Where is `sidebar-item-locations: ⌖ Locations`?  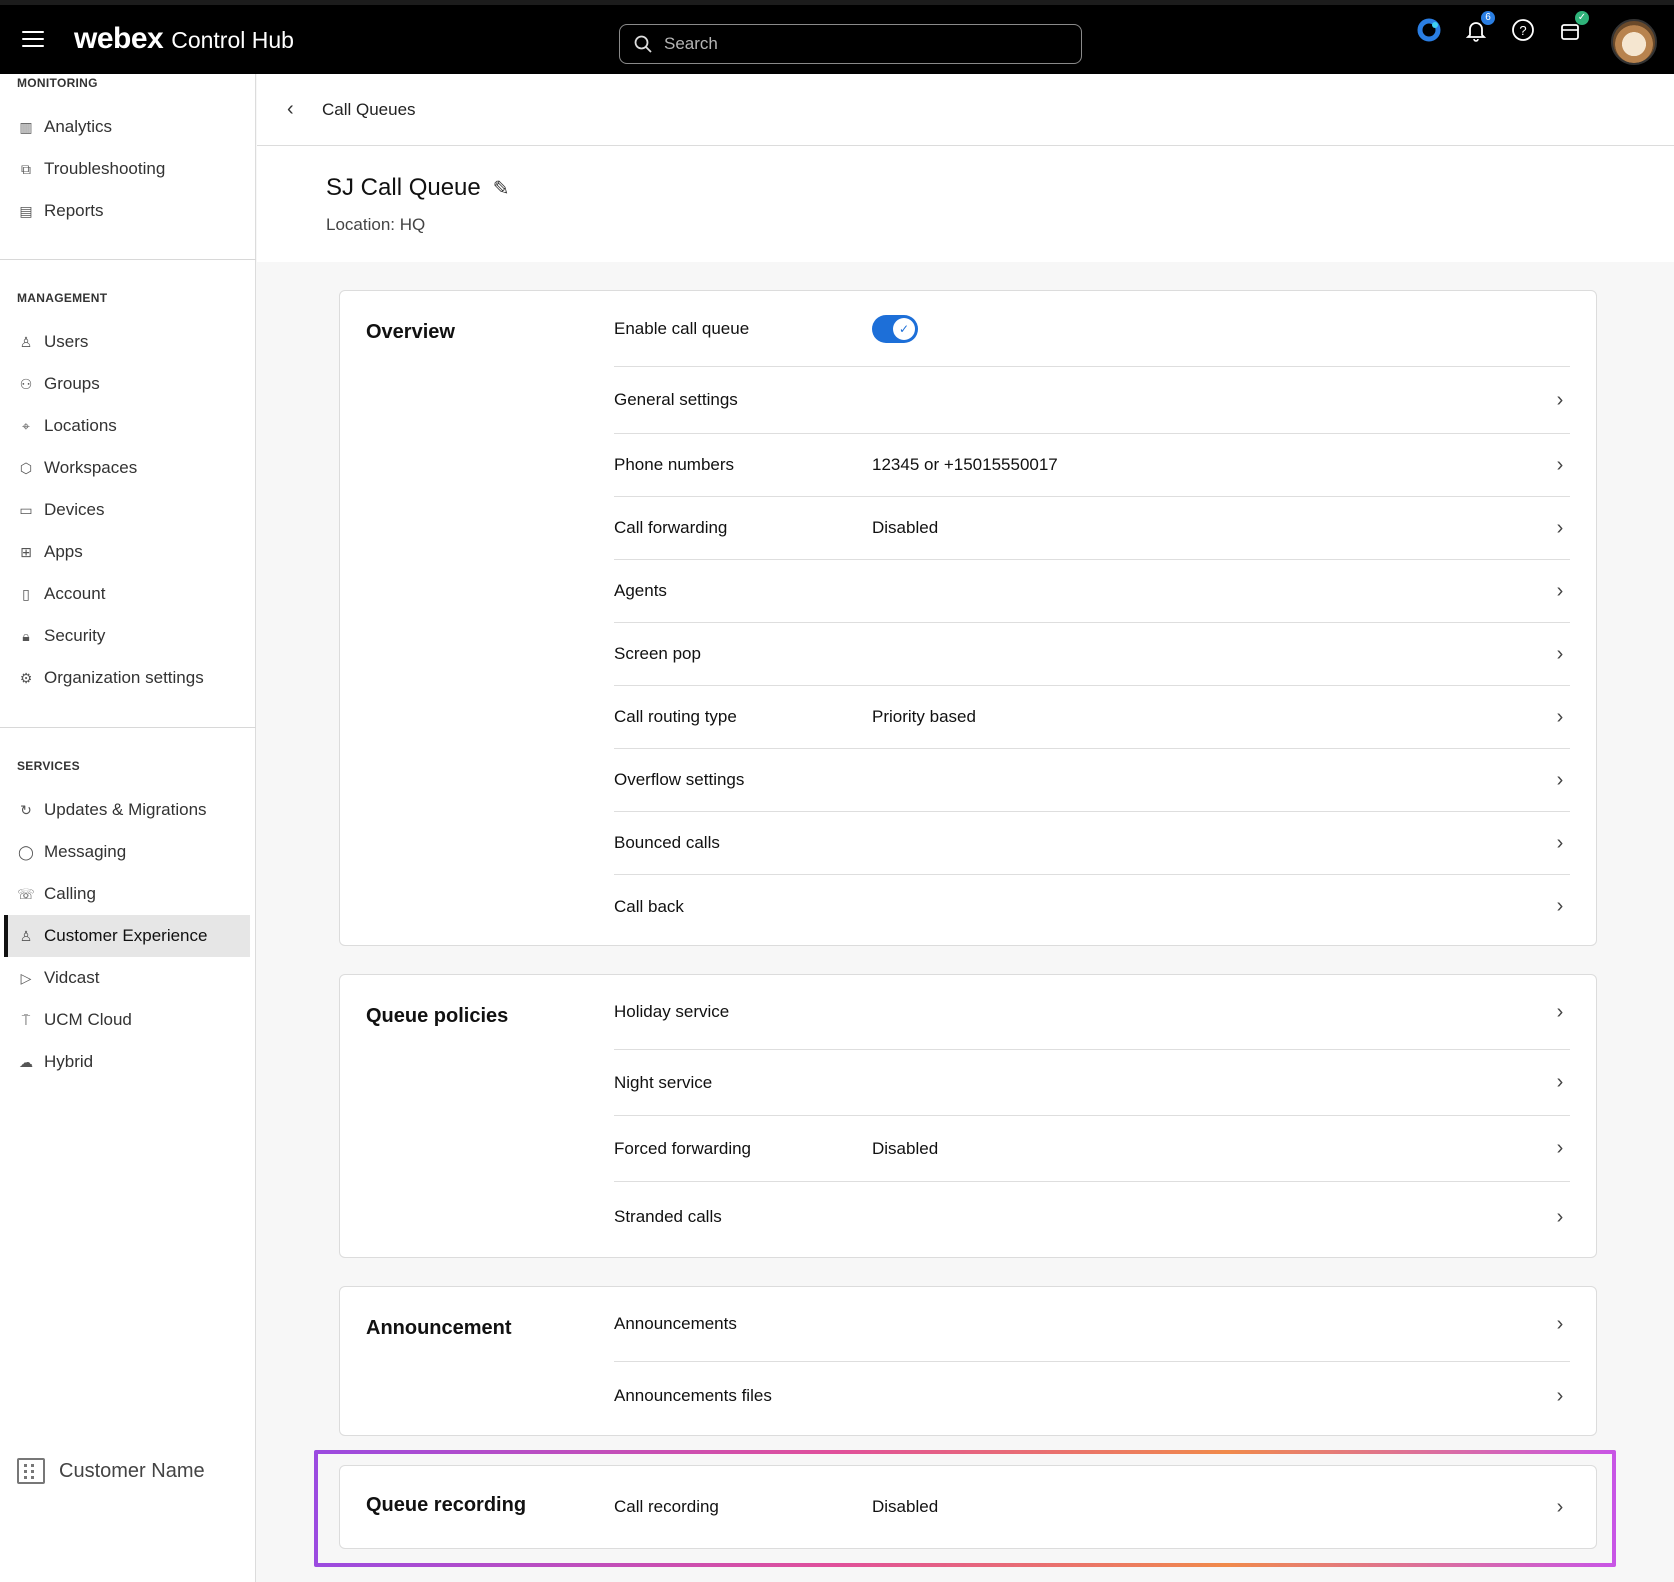
sidebar-item-locations: ⌖ Locations is located at coordinates (127, 426).